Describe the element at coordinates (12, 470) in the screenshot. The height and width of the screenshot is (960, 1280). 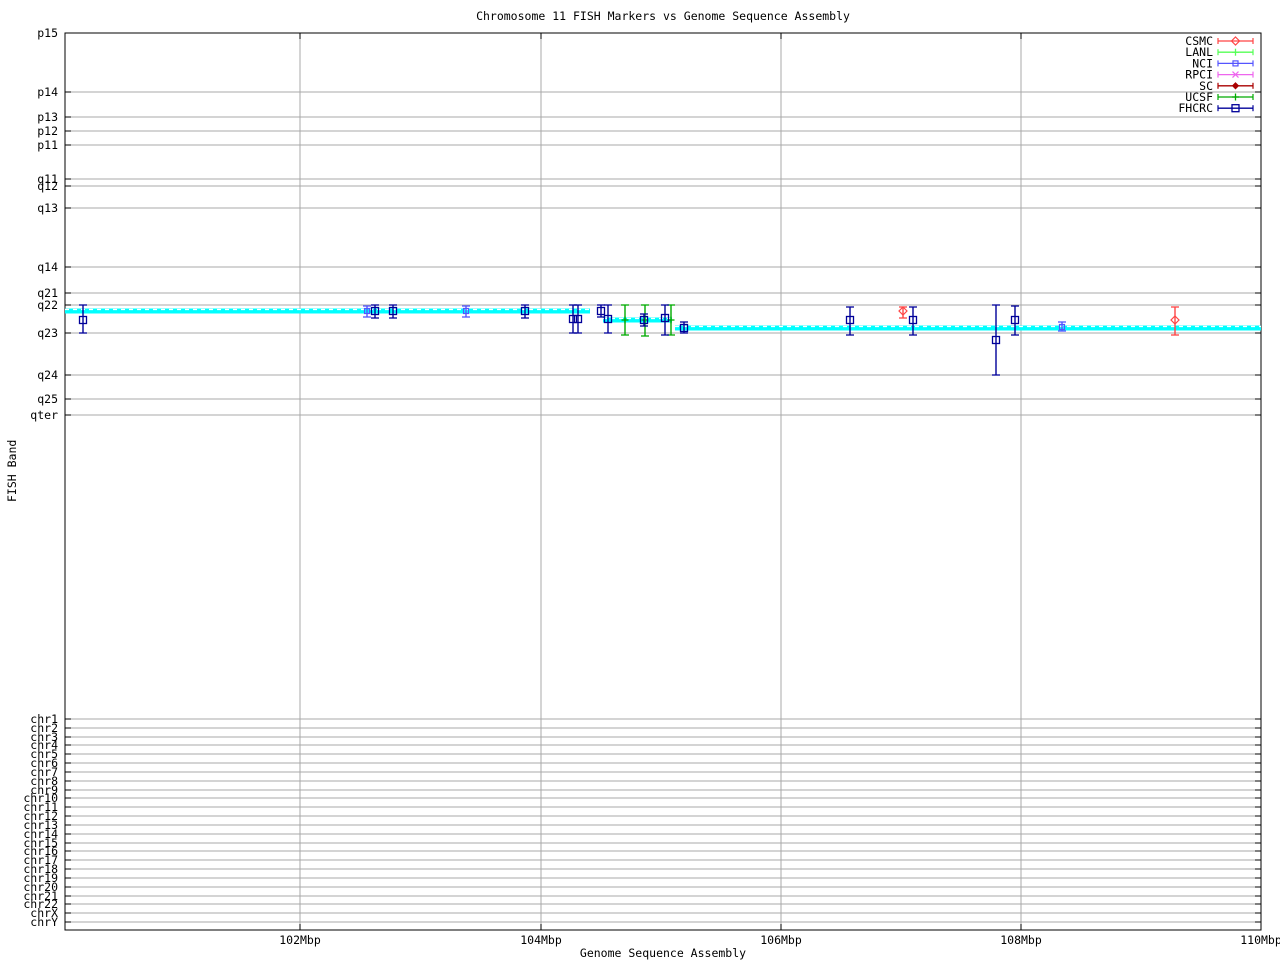
I see `y-axis-title: FISH Band` at that location.